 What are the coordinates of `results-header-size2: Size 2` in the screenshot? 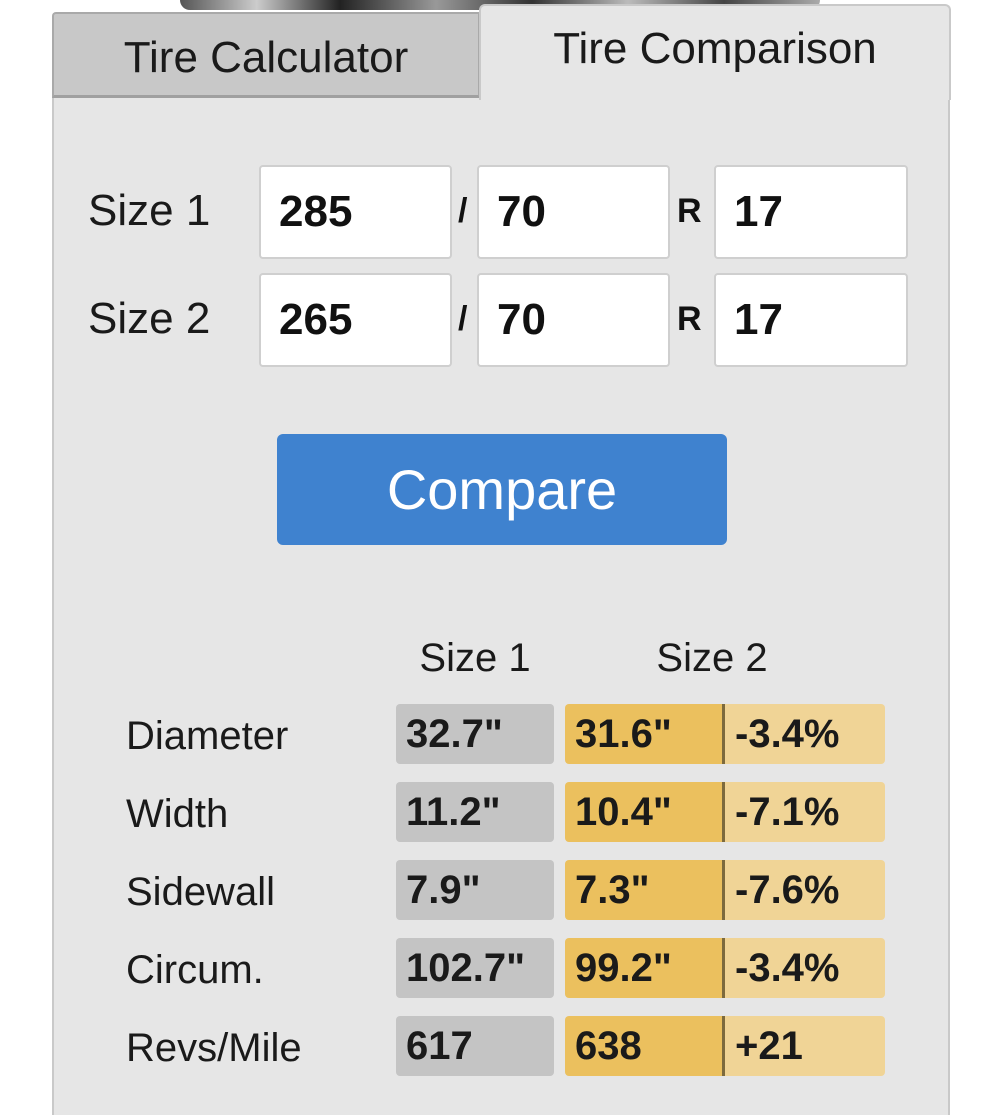 It's located at (712, 658).